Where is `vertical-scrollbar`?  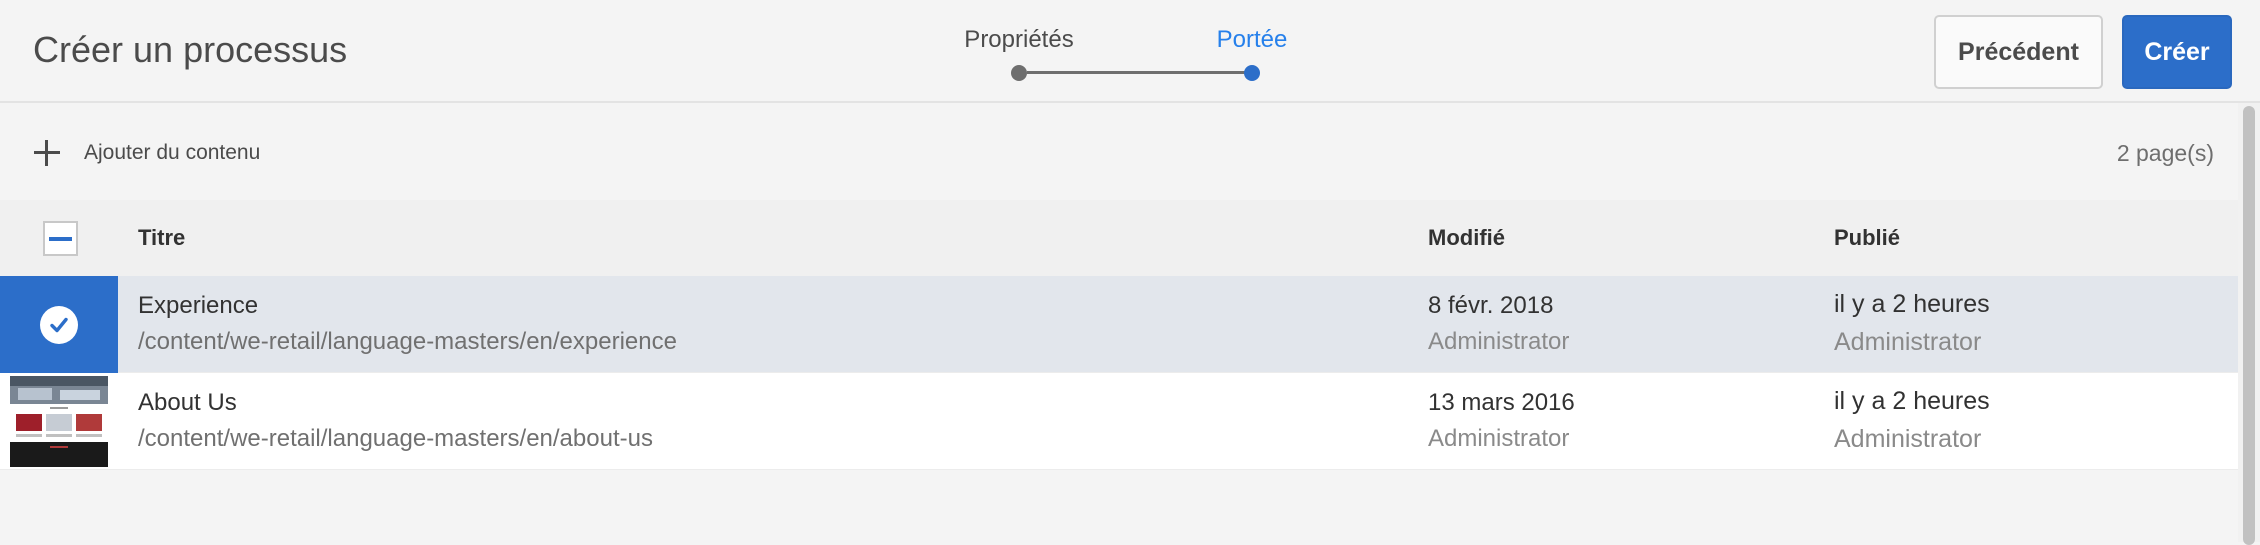
vertical-scrollbar is located at coordinates (2249, 324).